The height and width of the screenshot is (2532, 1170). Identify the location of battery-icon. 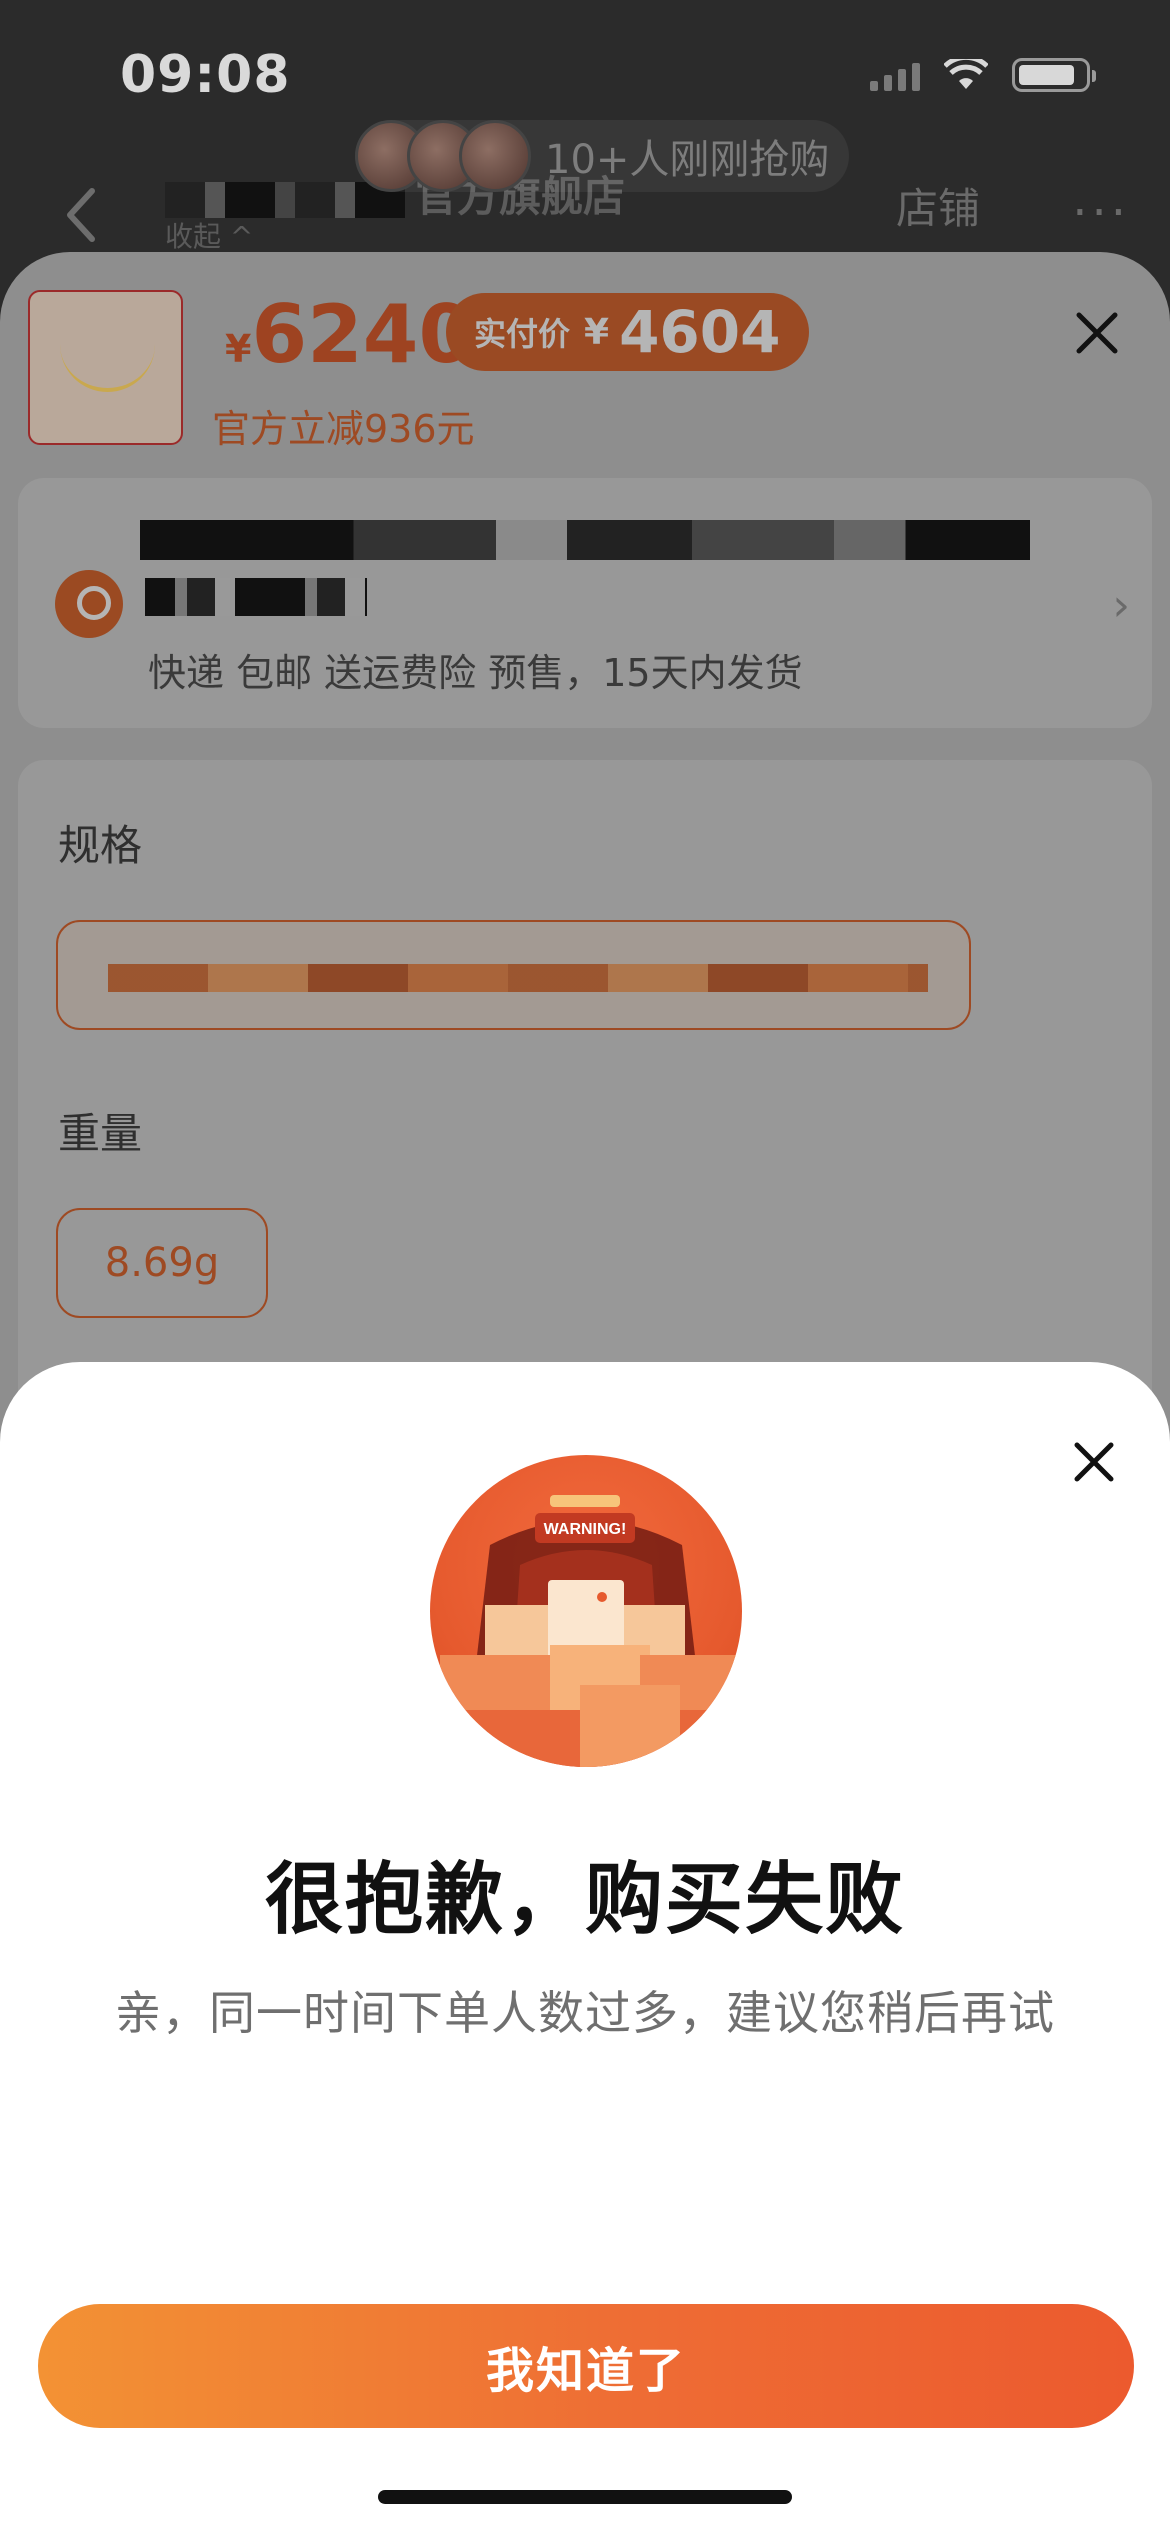
(1054, 75).